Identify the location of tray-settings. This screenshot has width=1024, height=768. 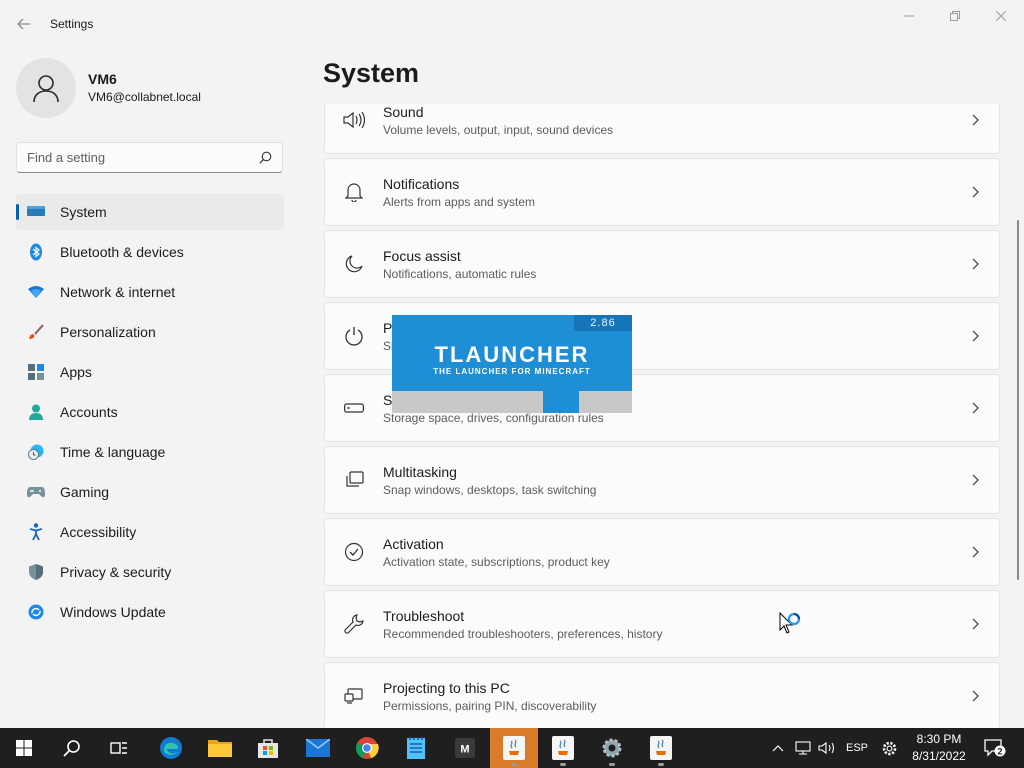
(889, 748).